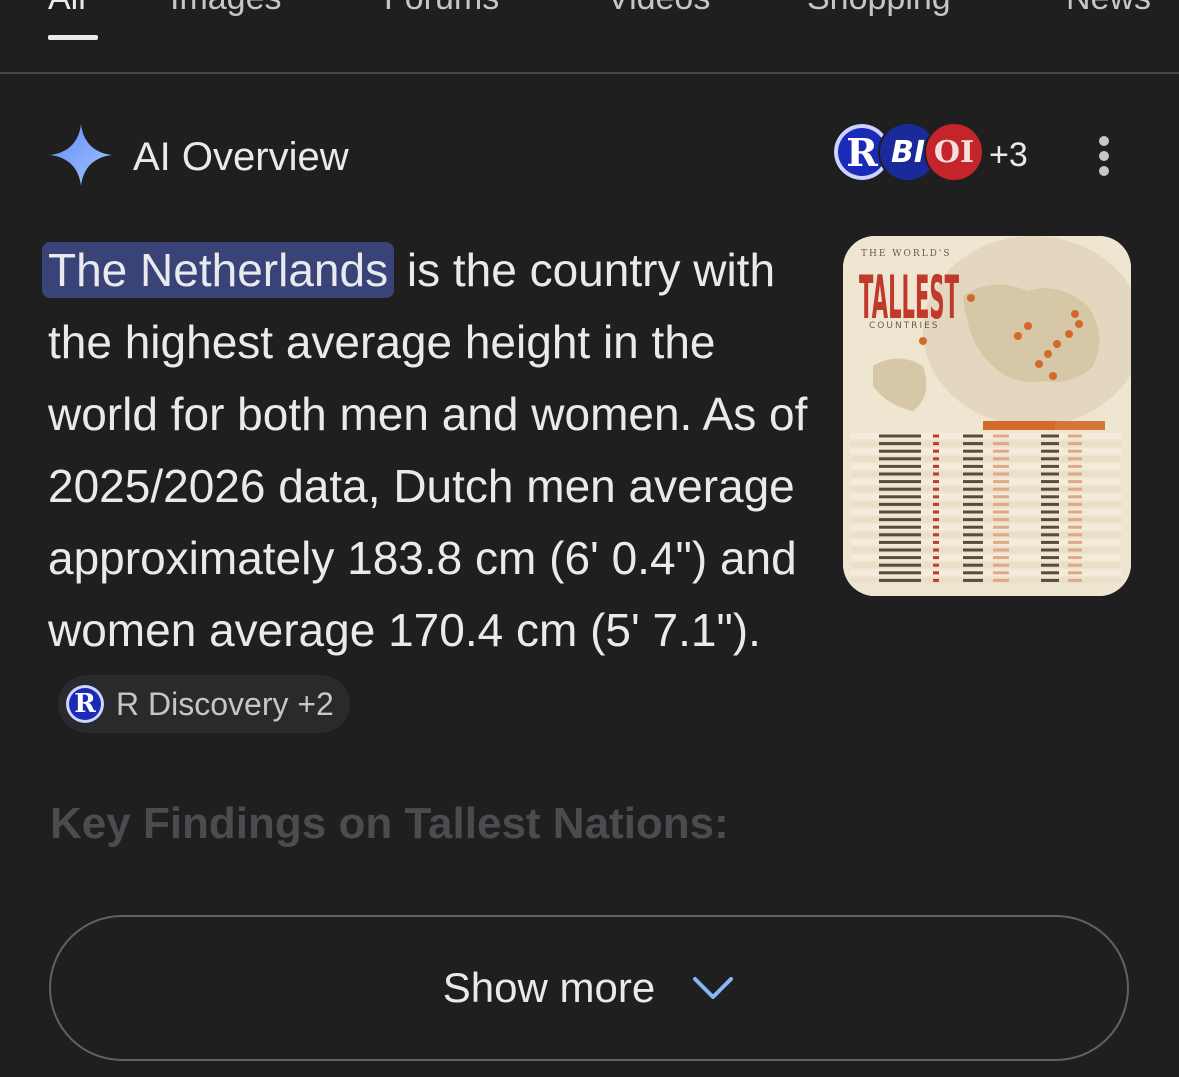 The image size is (1179, 1077). What do you see at coordinates (241, 157) in the screenshot?
I see `ai-overview-title: AI Overview` at bounding box center [241, 157].